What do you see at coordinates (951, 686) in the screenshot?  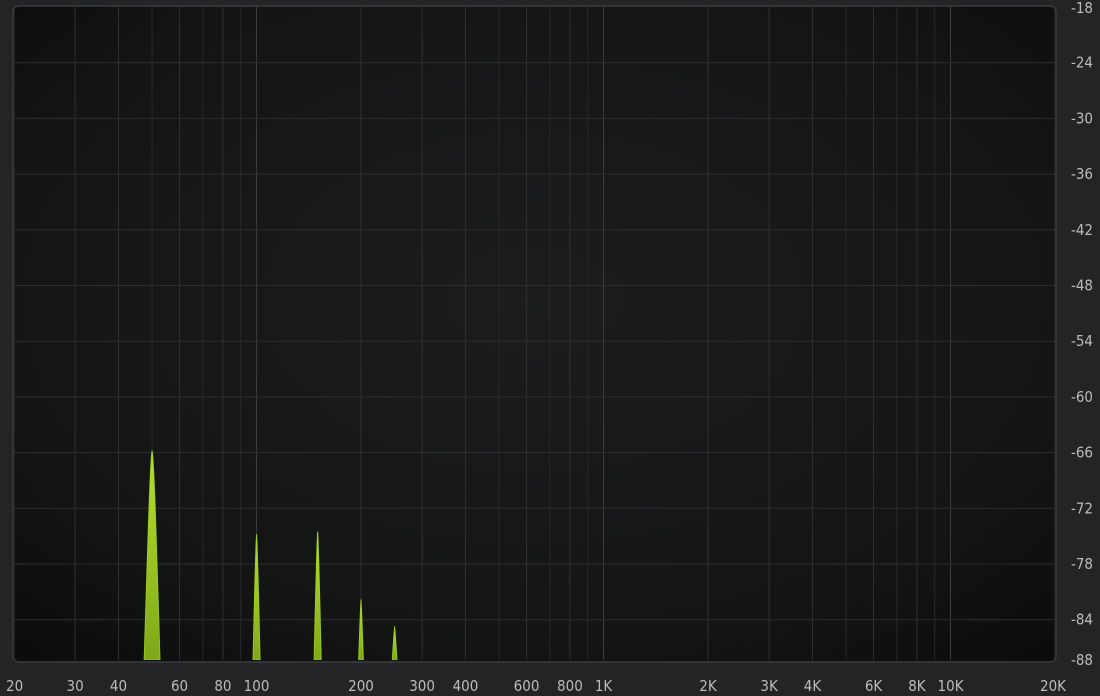 I see `x-tick-label: 10K` at bounding box center [951, 686].